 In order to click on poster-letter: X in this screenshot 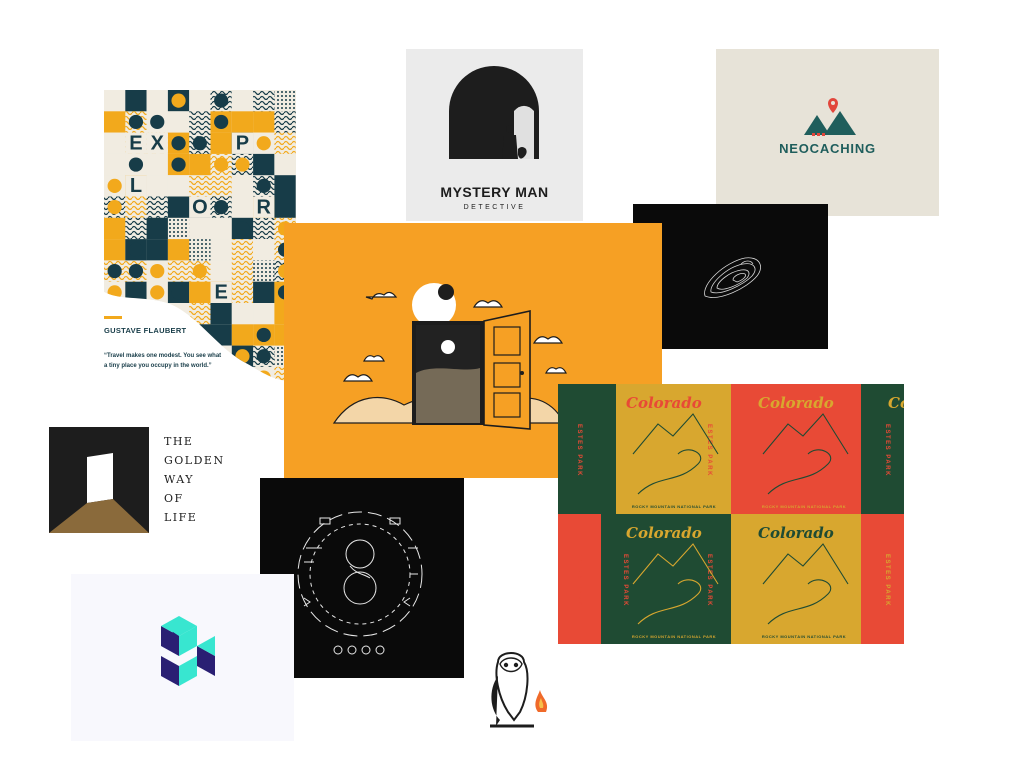, I will do `click(158, 144)`.